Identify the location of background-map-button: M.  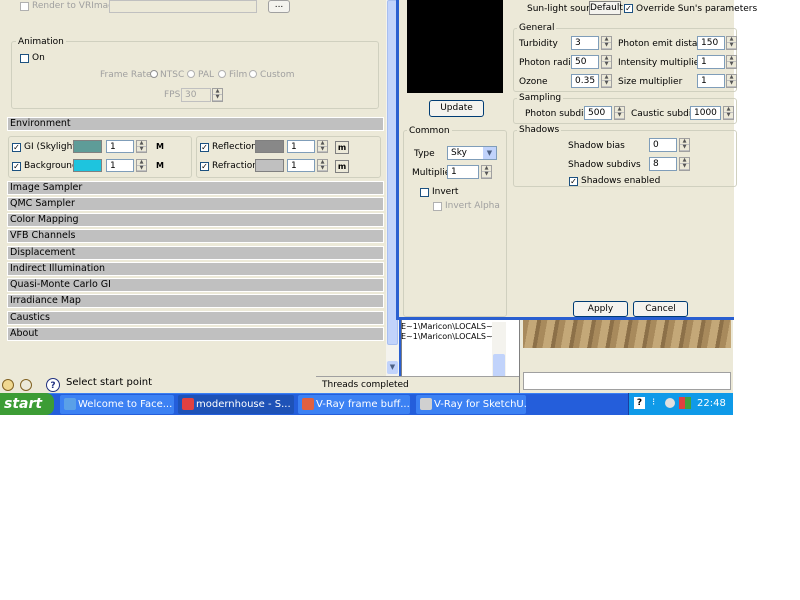
(160, 165).